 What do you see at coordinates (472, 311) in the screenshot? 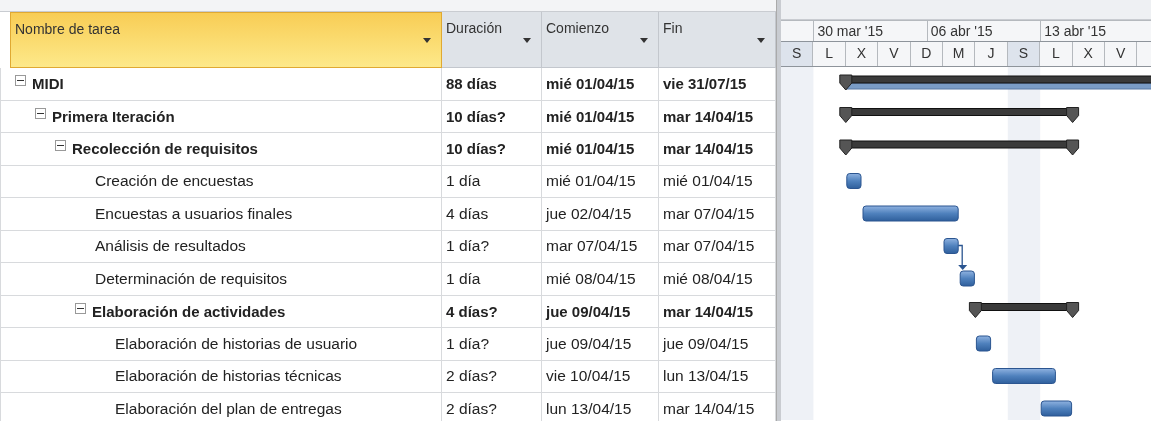
I see `duration-cell: 4 días?` at bounding box center [472, 311].